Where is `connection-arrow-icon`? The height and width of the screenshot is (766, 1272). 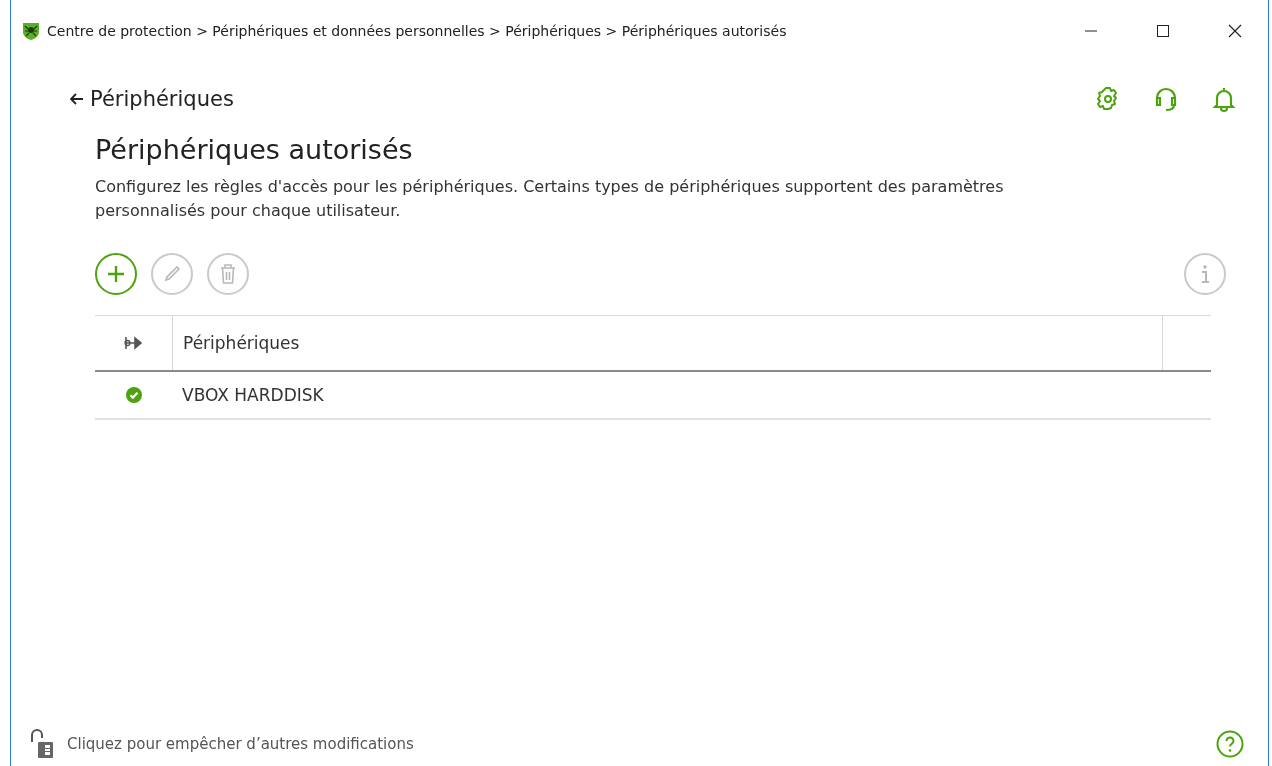
connection-arrow-icon is located at coordinates (133, 343).